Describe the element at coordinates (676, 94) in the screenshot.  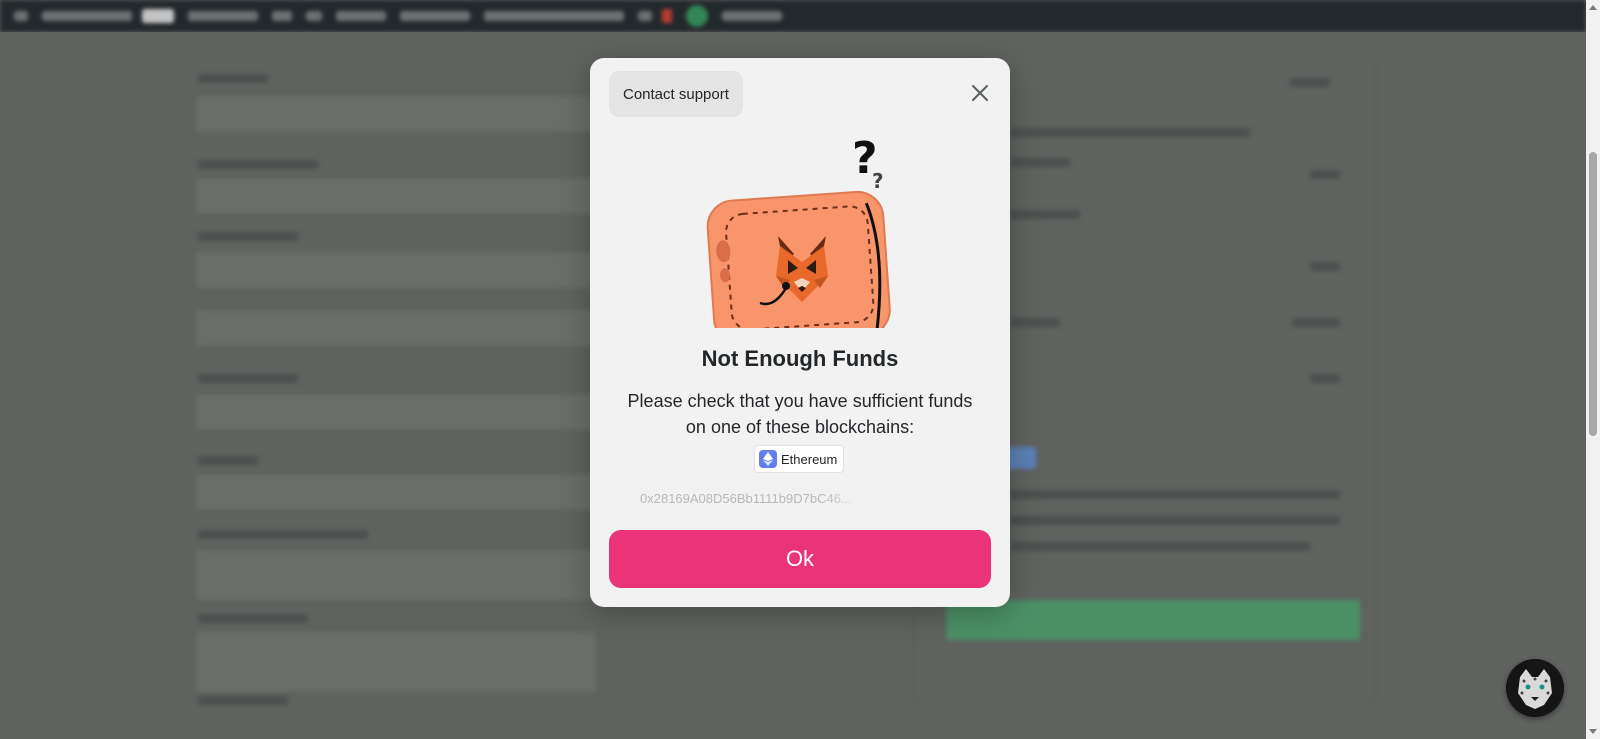
I see `contact-support-button: Contact support` at that location.